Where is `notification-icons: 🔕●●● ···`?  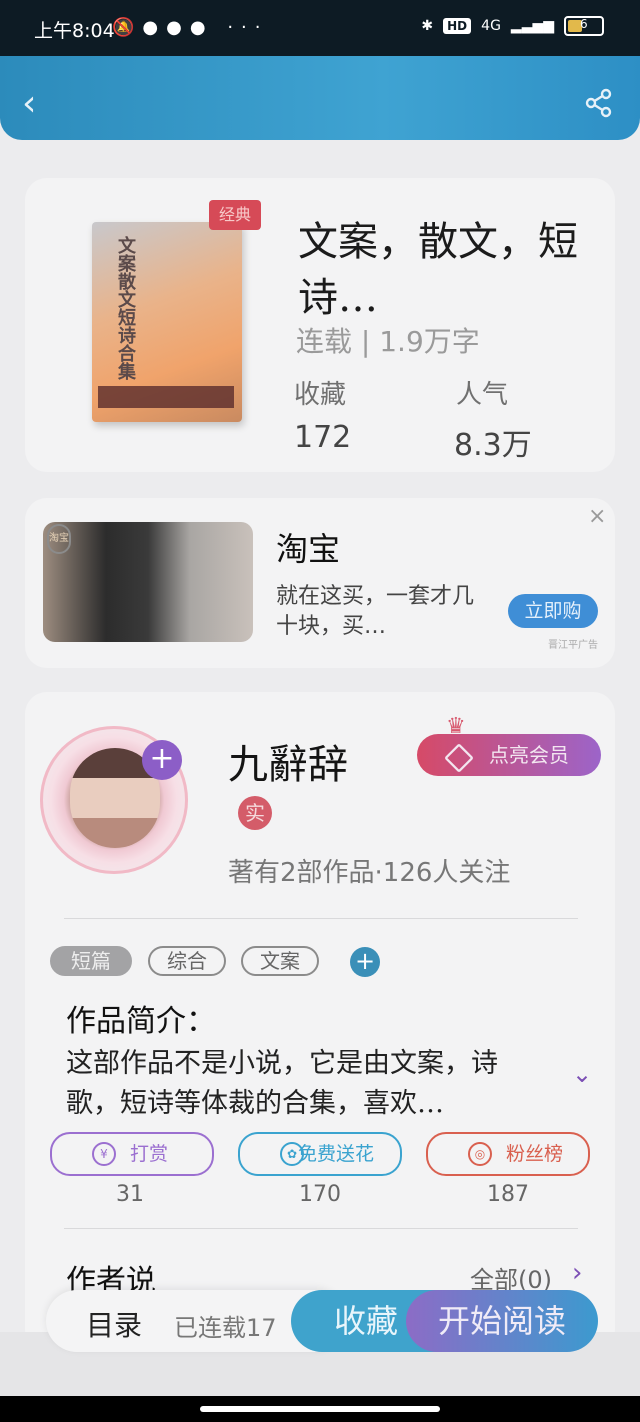
notification-icons: 🔕●●● ··· is located at coordinates (190, 27).